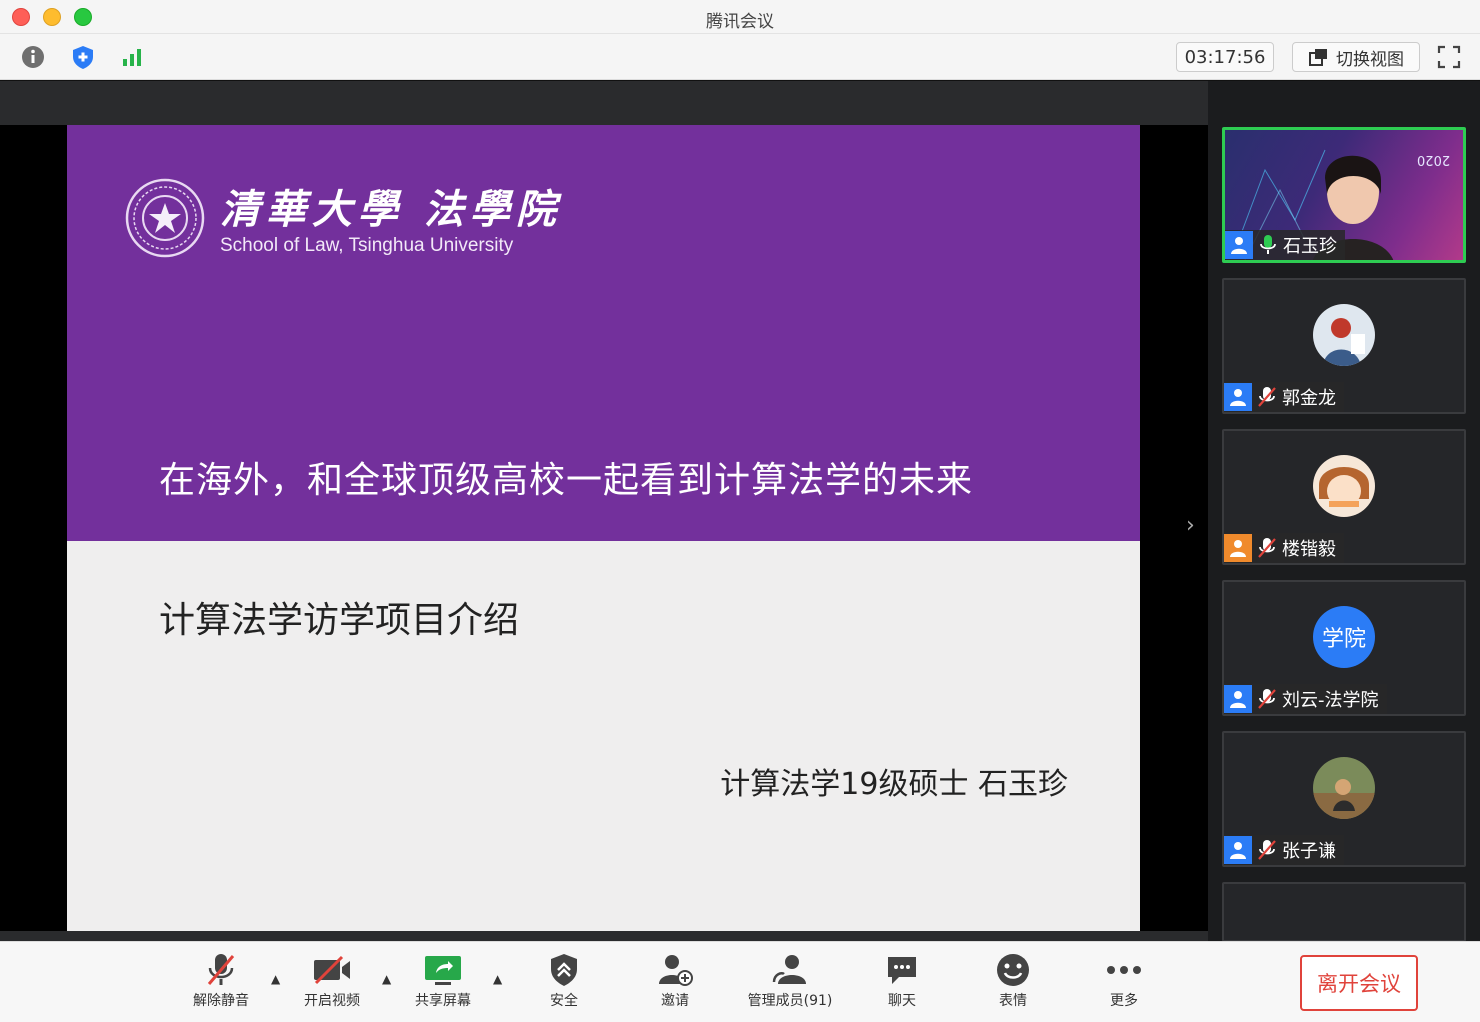 This screenshot has height=1022, width=1480. I want to click on microphone-active-icon, so click(1268, 245).